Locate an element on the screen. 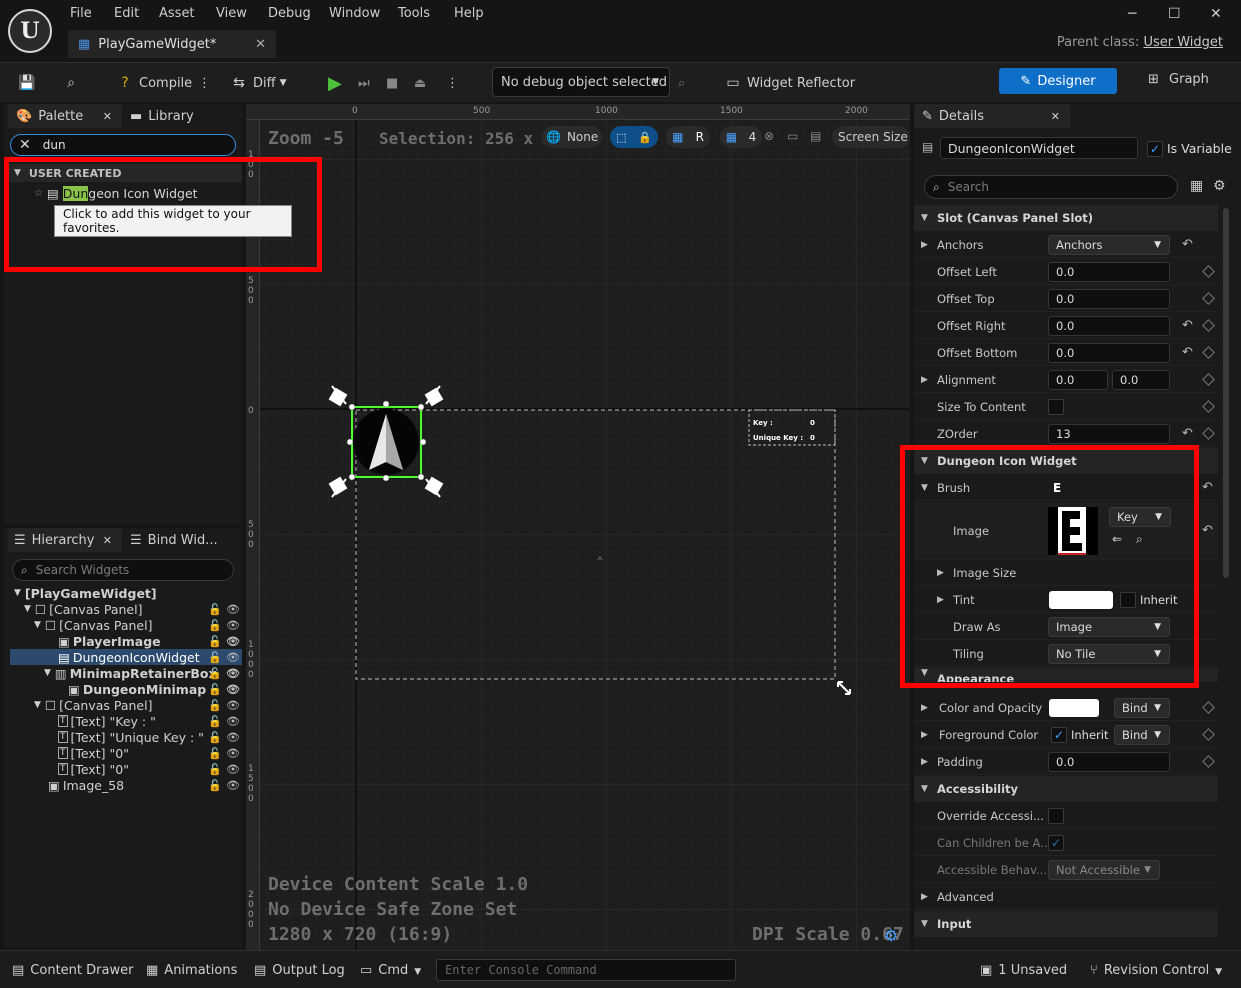 The image size is (1241, 988). close-window-icon: ✕ is located at coordinates (1216, 14).